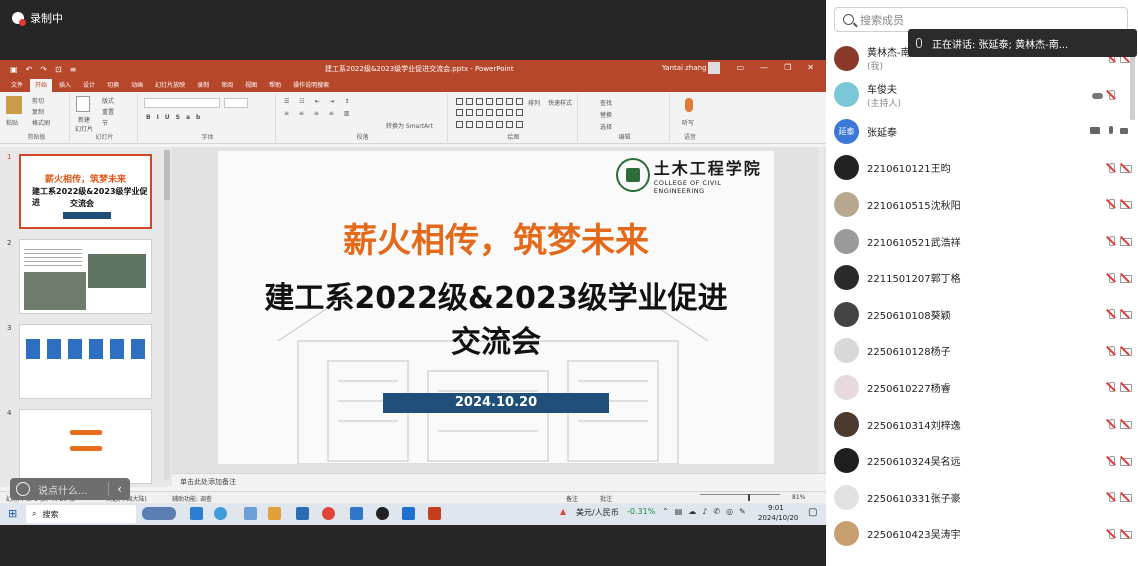 Image resolution: width=1138 pixels, height=566 pixels. Describe the element at coordinates (787, 67) in the screenshot. I see `maximize-icon: ❐` at that location.